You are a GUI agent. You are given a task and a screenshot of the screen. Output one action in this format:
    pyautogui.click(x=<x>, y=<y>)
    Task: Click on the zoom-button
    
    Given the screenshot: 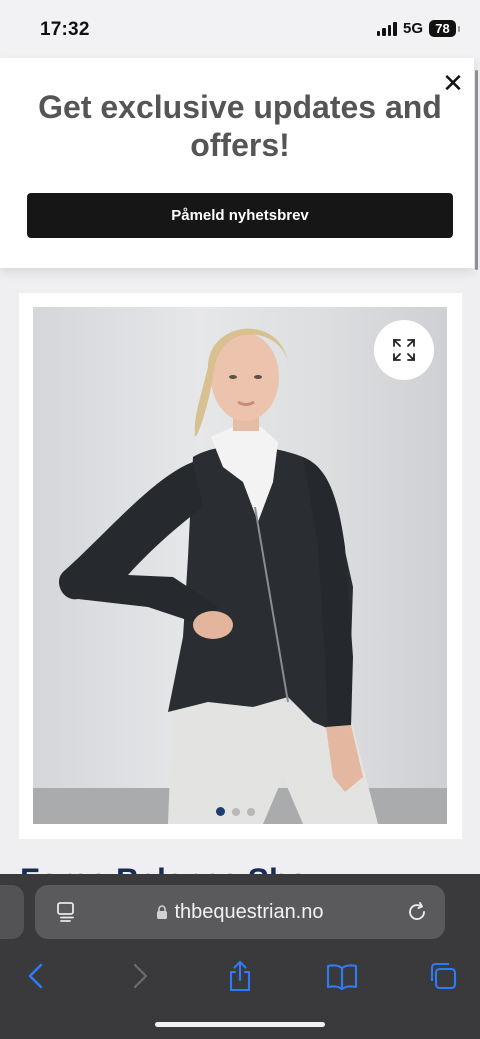 What is the action you would take?
    pyautogui.click(x=404, y=350)
    